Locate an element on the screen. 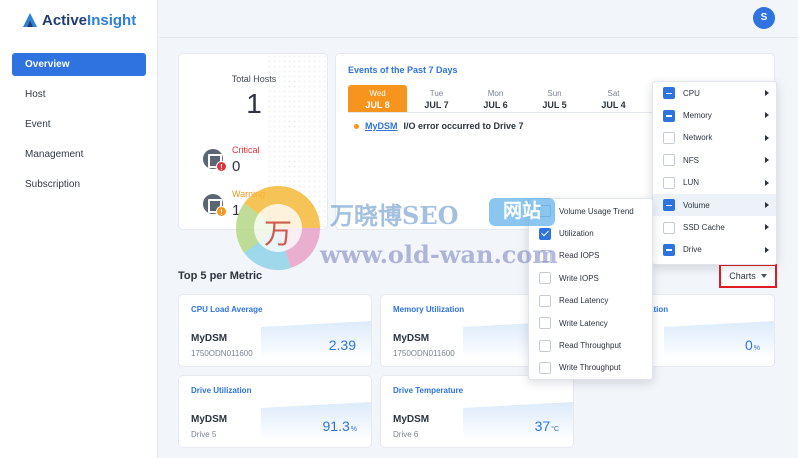 The image size is (798, 458). submenu-item-write-latency: Write Latency is located at coordinates (590, 323).